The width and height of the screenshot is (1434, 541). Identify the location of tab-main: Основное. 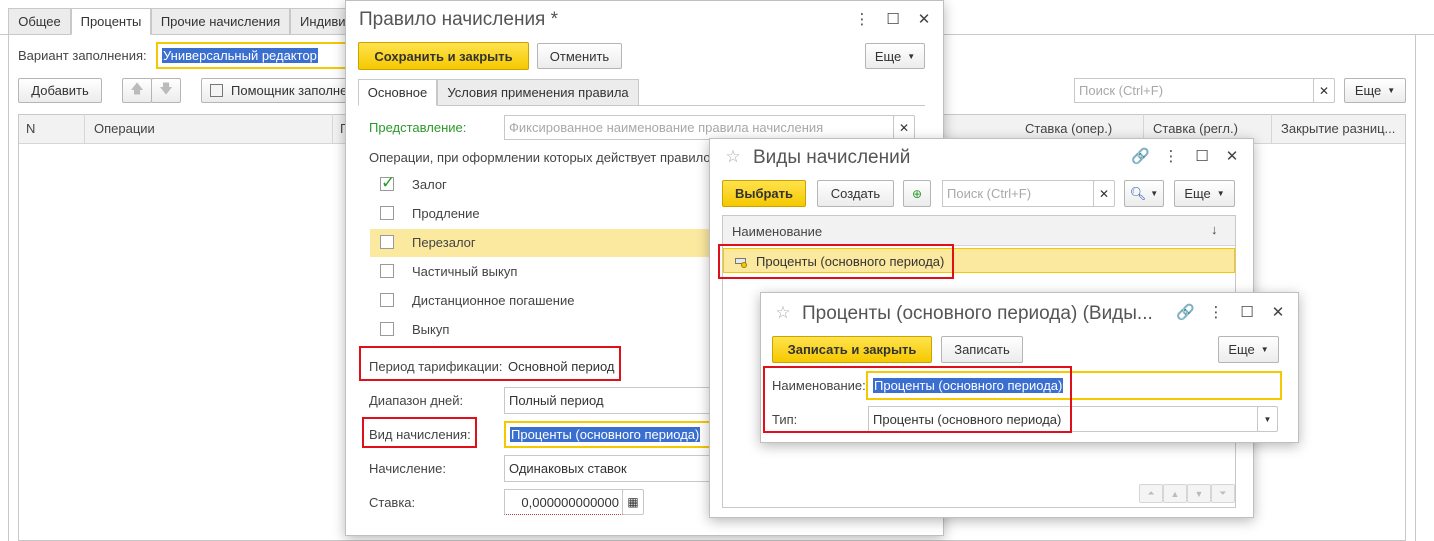
(397, 92).